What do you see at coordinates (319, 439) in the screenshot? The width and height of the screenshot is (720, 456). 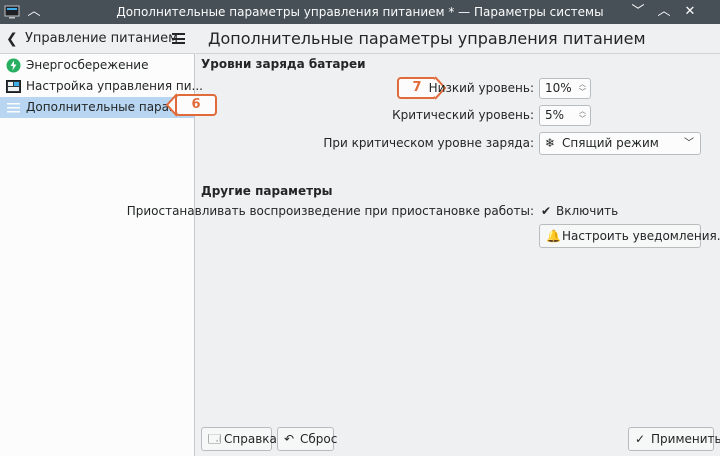 I see `reset-label: Сброс` at bounding box center [319, 439].